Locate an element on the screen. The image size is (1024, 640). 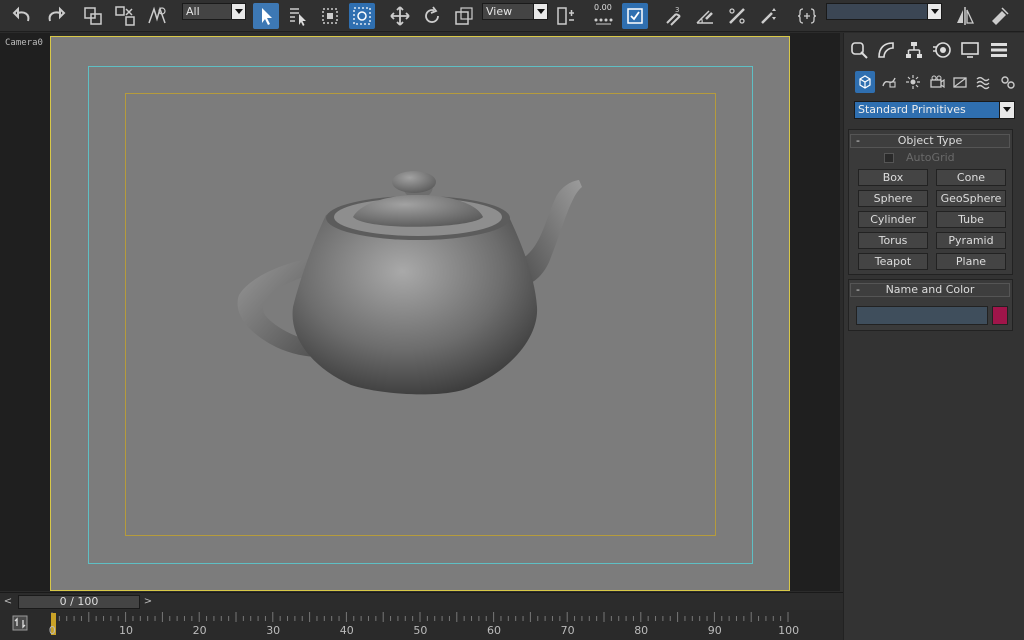
track-tick-label: 20 is located at coordinates (199, 630).